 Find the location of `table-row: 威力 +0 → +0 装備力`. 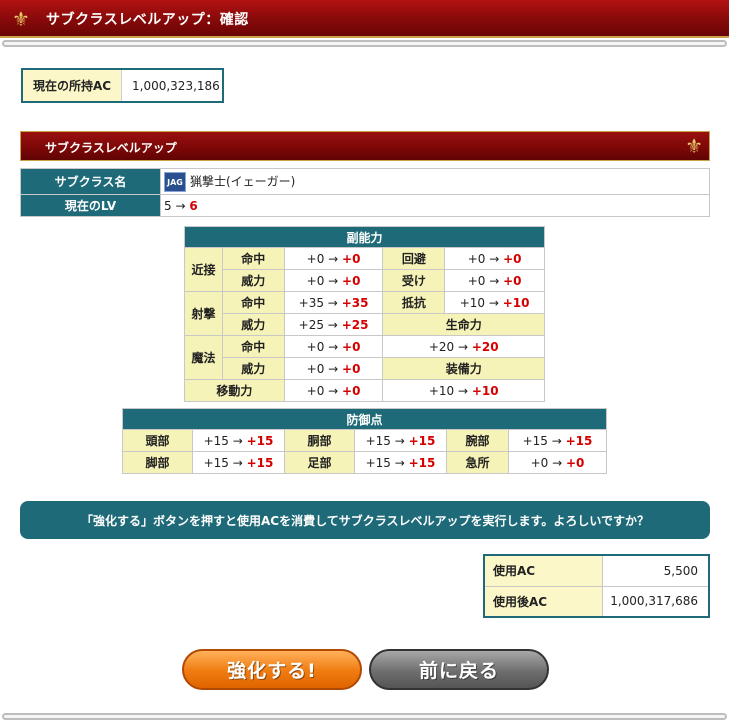

table-row: 威力 +0 → +0 装備力 is located at coordinates (365, 368).